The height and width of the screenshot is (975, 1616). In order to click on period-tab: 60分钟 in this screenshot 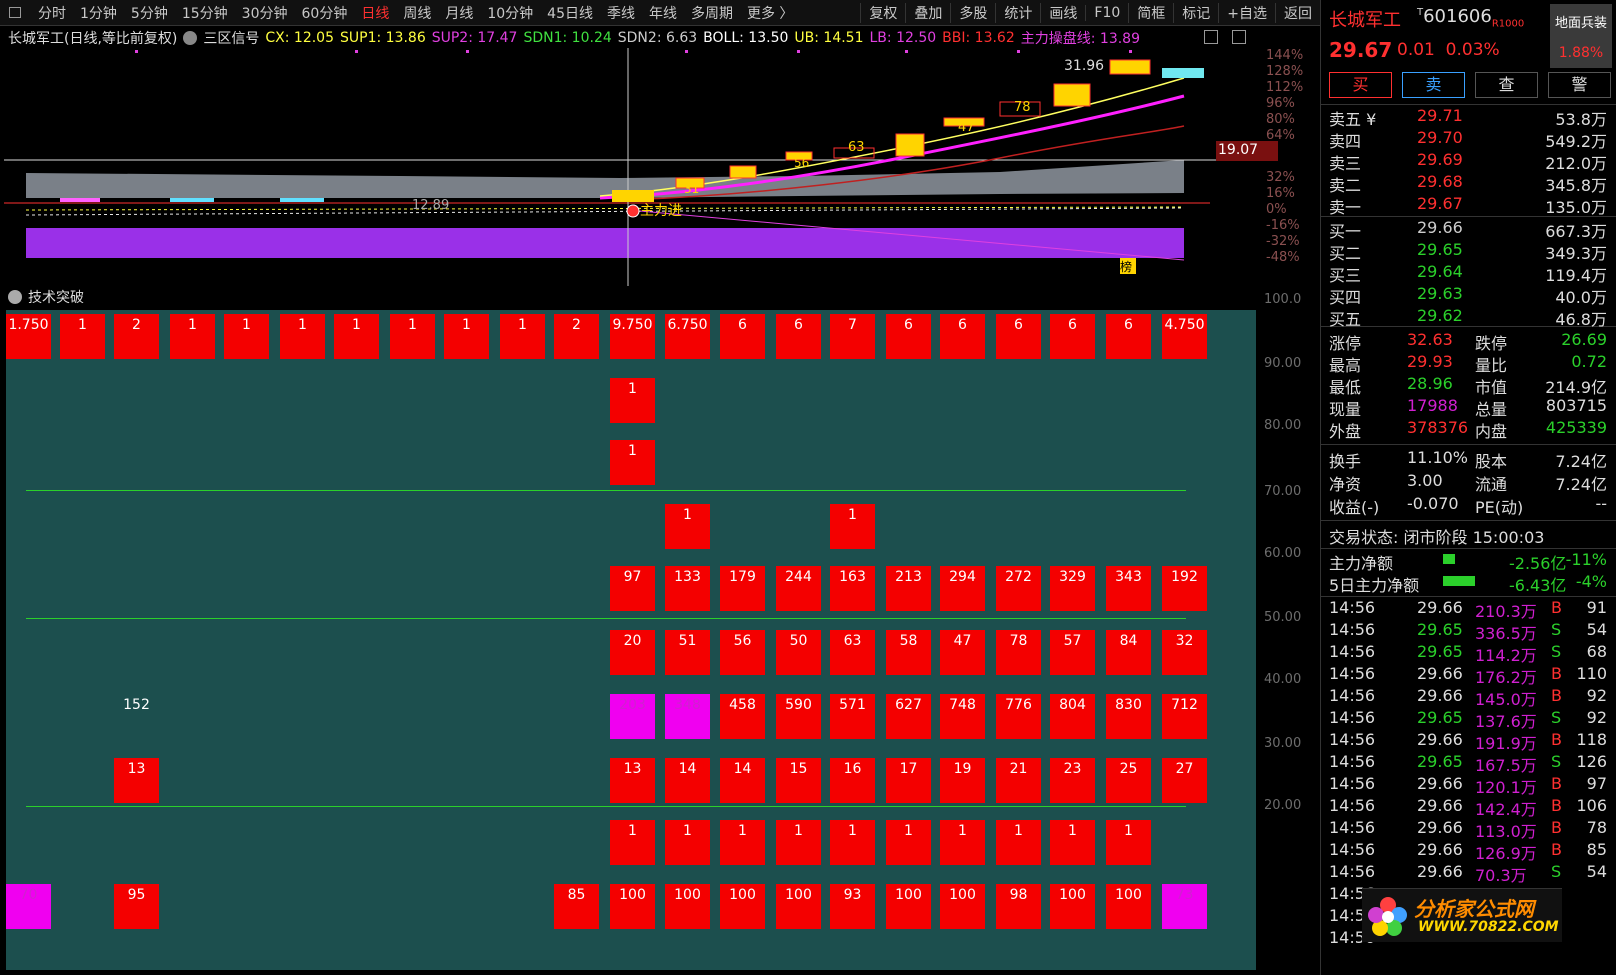, I will do `click(325, 13)`.